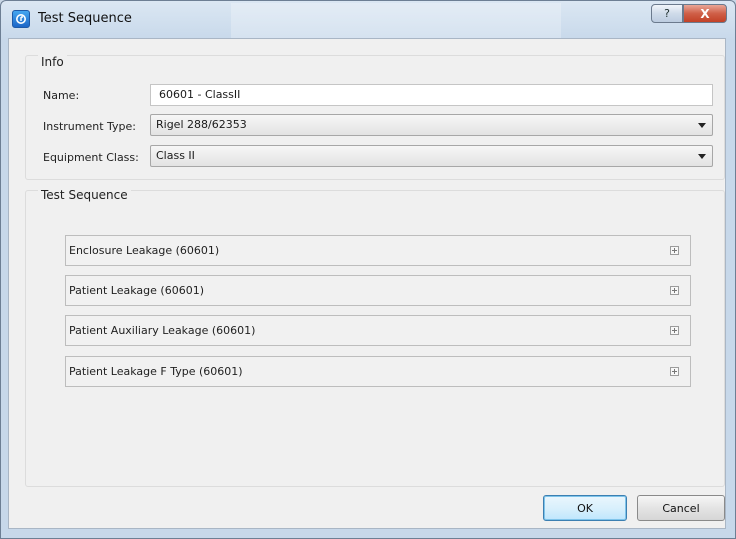  What do you see at coordinates (84, 195) in the screenshot?
I see `test-sequence-group-label: Test Sequence` at bounding box center [84, 195].